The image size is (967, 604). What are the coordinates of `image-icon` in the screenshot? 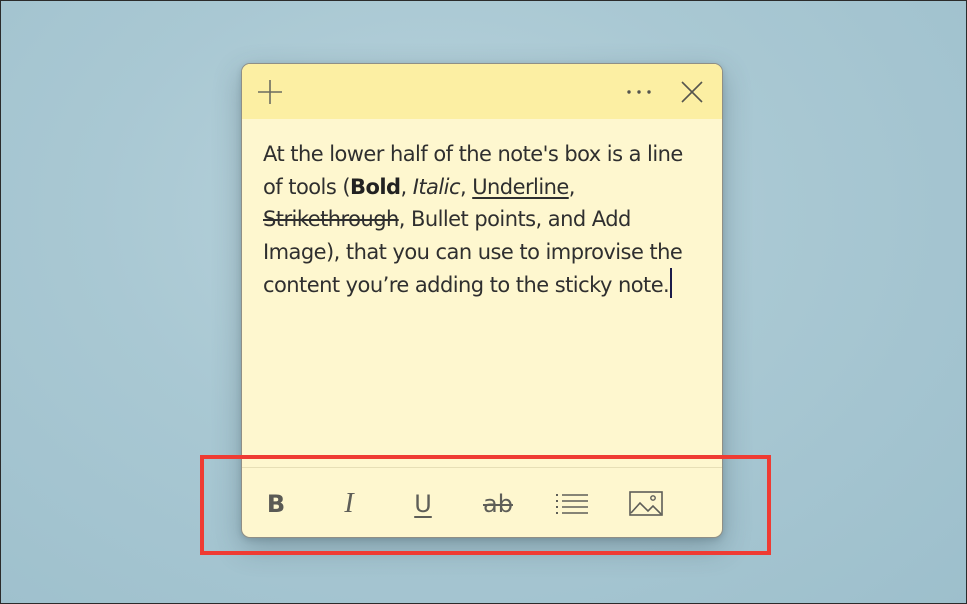 It's located at (646, 503).